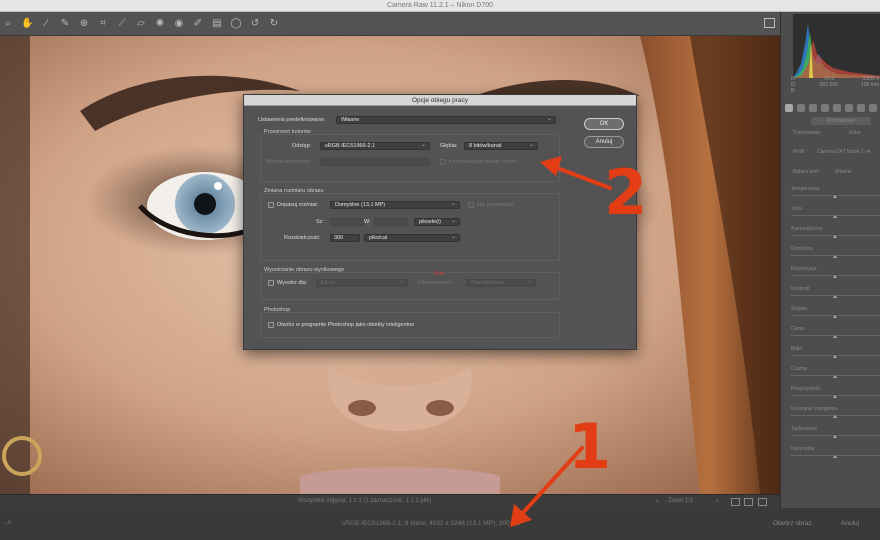 This screenshot has width=880, height=540. Describe the element at coordinates (561, 341) in the screenshot. I see `annotation-arrows` at that location.